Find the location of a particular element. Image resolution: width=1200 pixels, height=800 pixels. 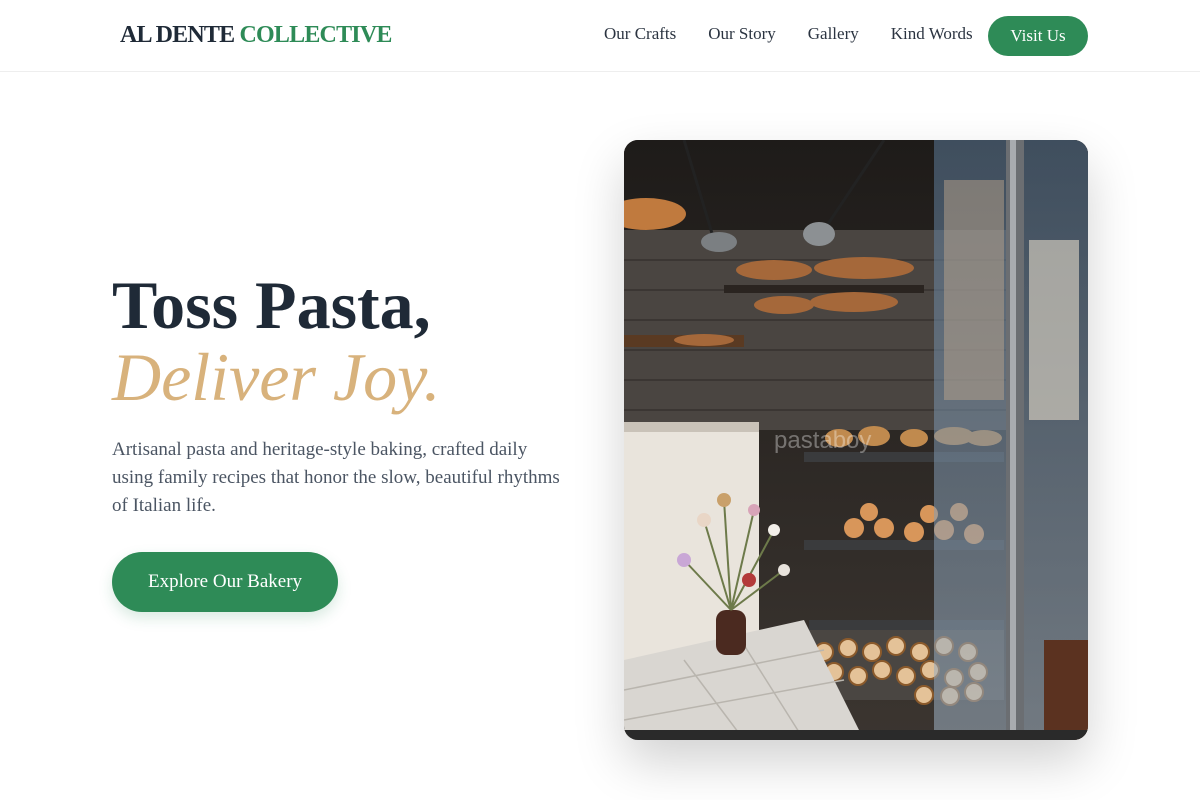

nav-link-our-crafts: Our Crafts is located at coordinates (640, 34).